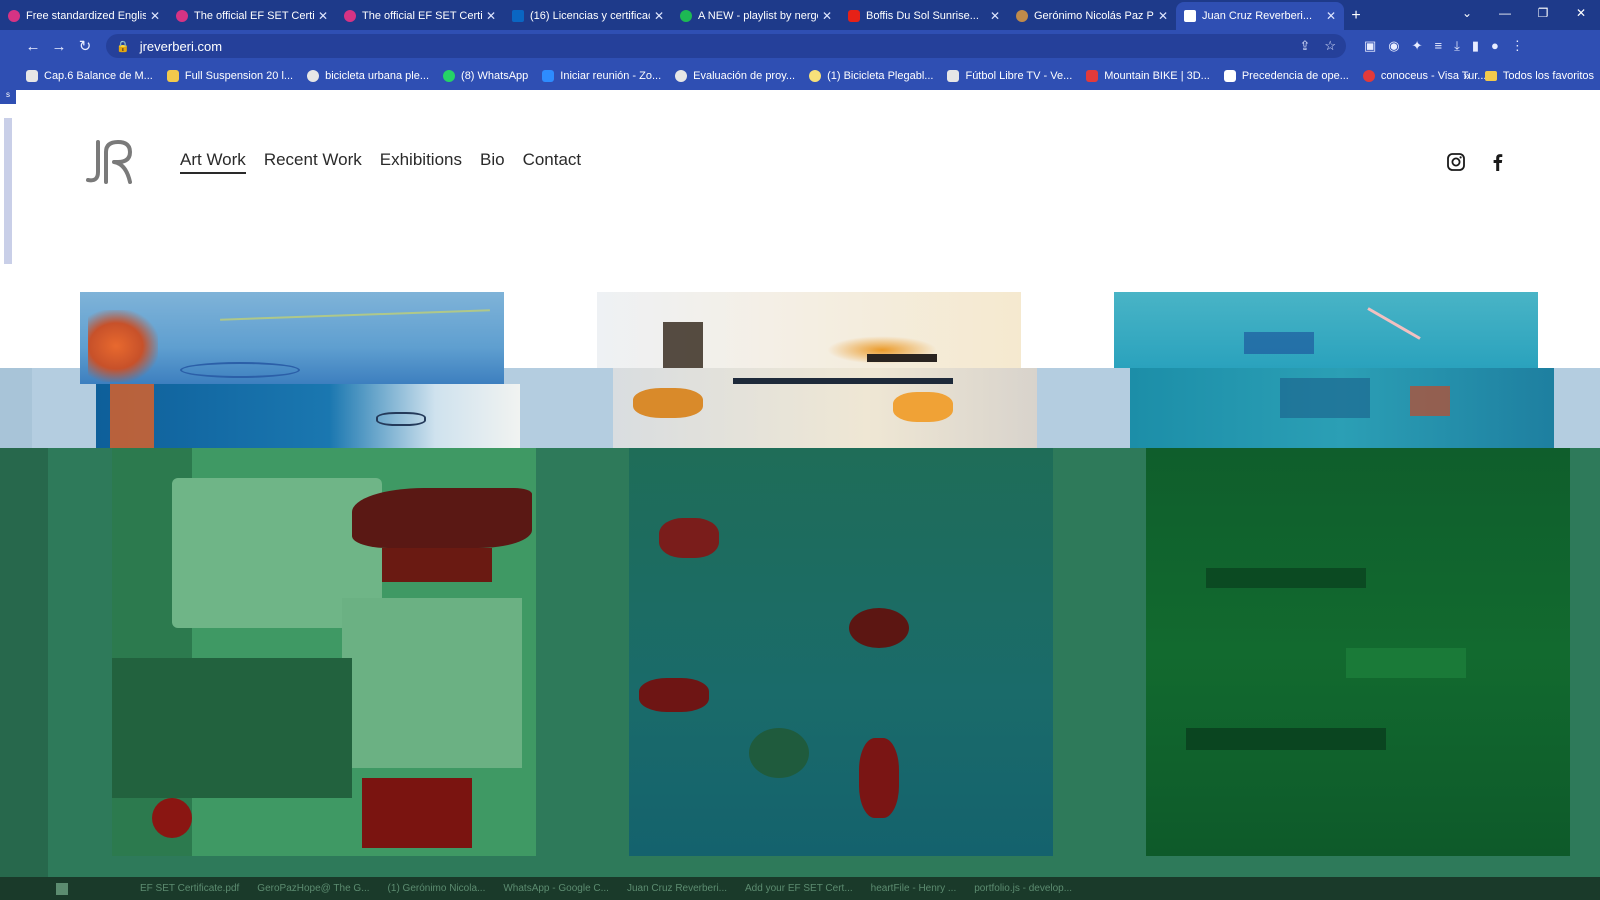 Image resolution: width=1600 pixels, height=900 pixels. I want to click on bookmark-item: (8) WhatsApp, so click(485, 76).